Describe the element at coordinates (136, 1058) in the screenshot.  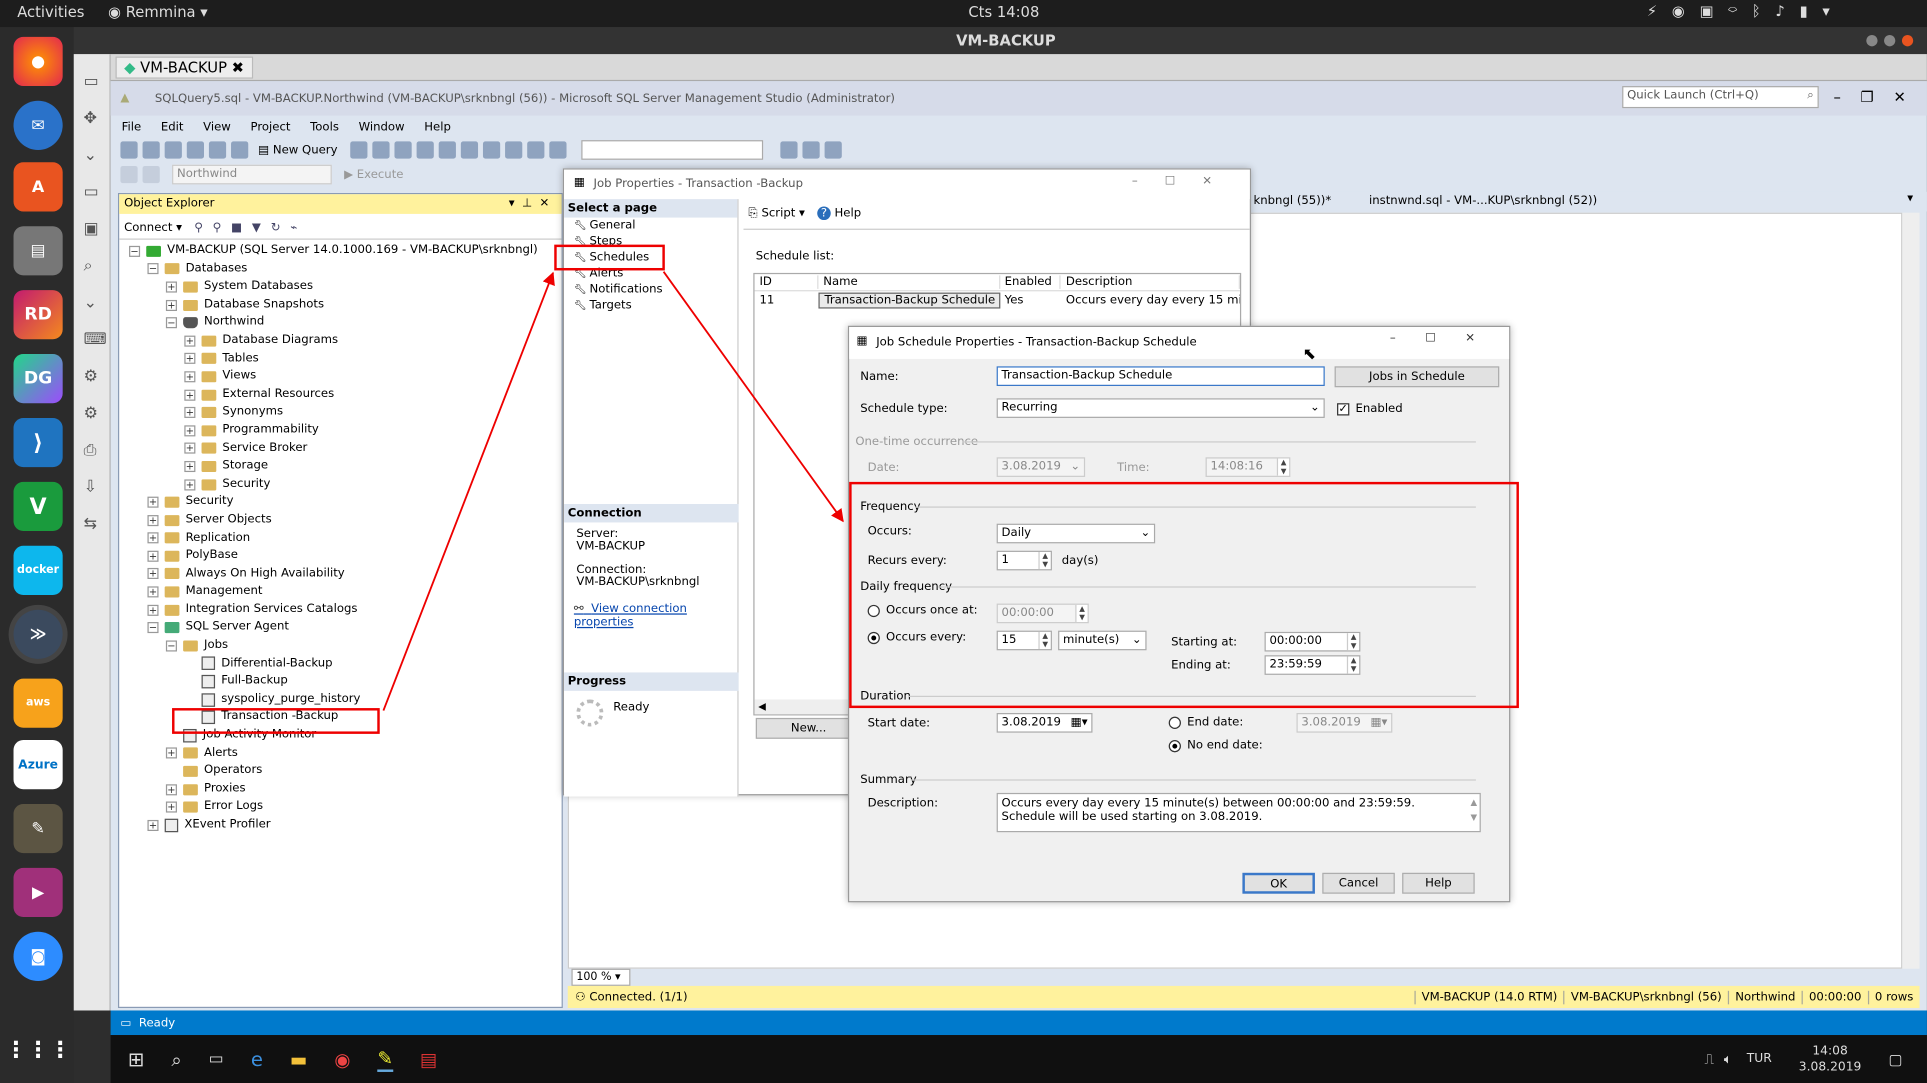
I see `windows-start-icon: ⊞` at that location.